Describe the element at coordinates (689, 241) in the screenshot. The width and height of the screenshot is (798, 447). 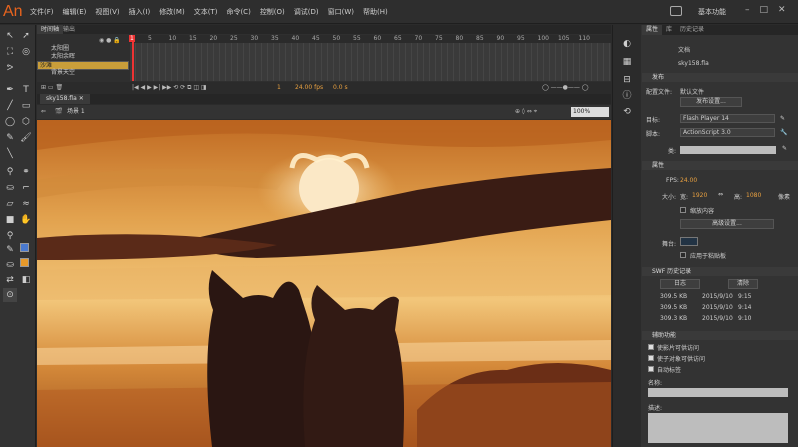
I see `stage-color-swatch` at that location.